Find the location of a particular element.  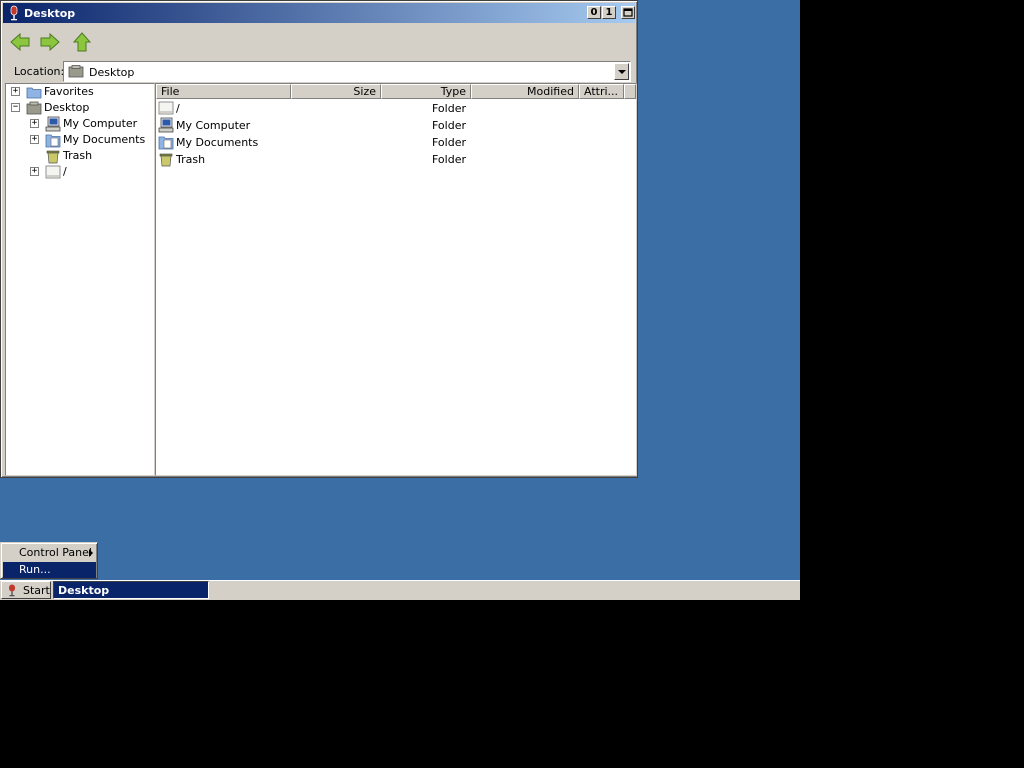

location-combobox: Desktop is located at coordinates (347, 71).